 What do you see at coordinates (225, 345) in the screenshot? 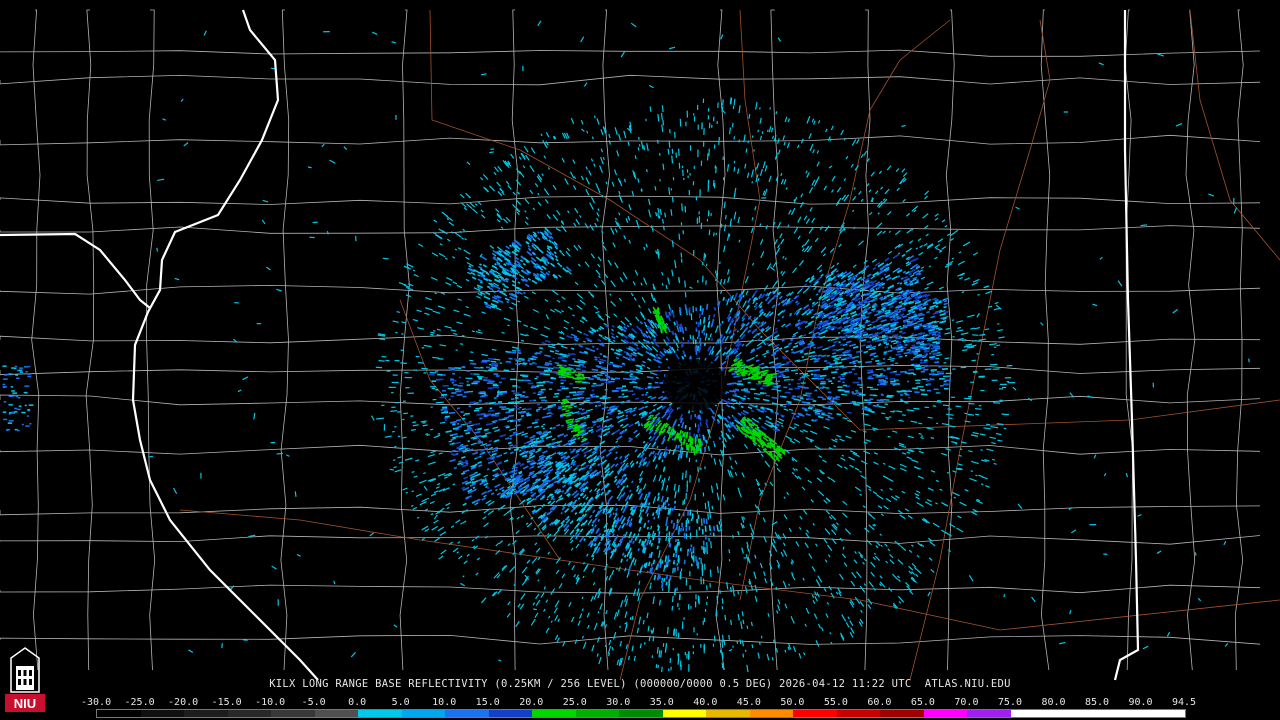
I see `state-boundary-west` at bounding box center [225, 345].